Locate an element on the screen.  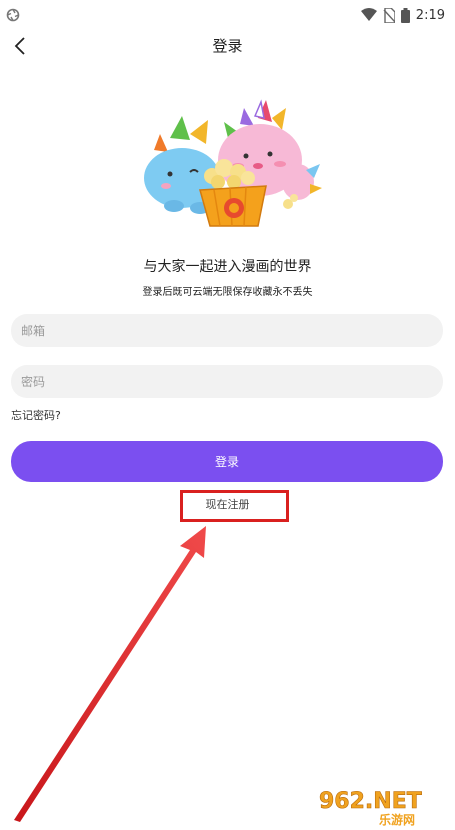
password-field is located at coordinates (227, 381).